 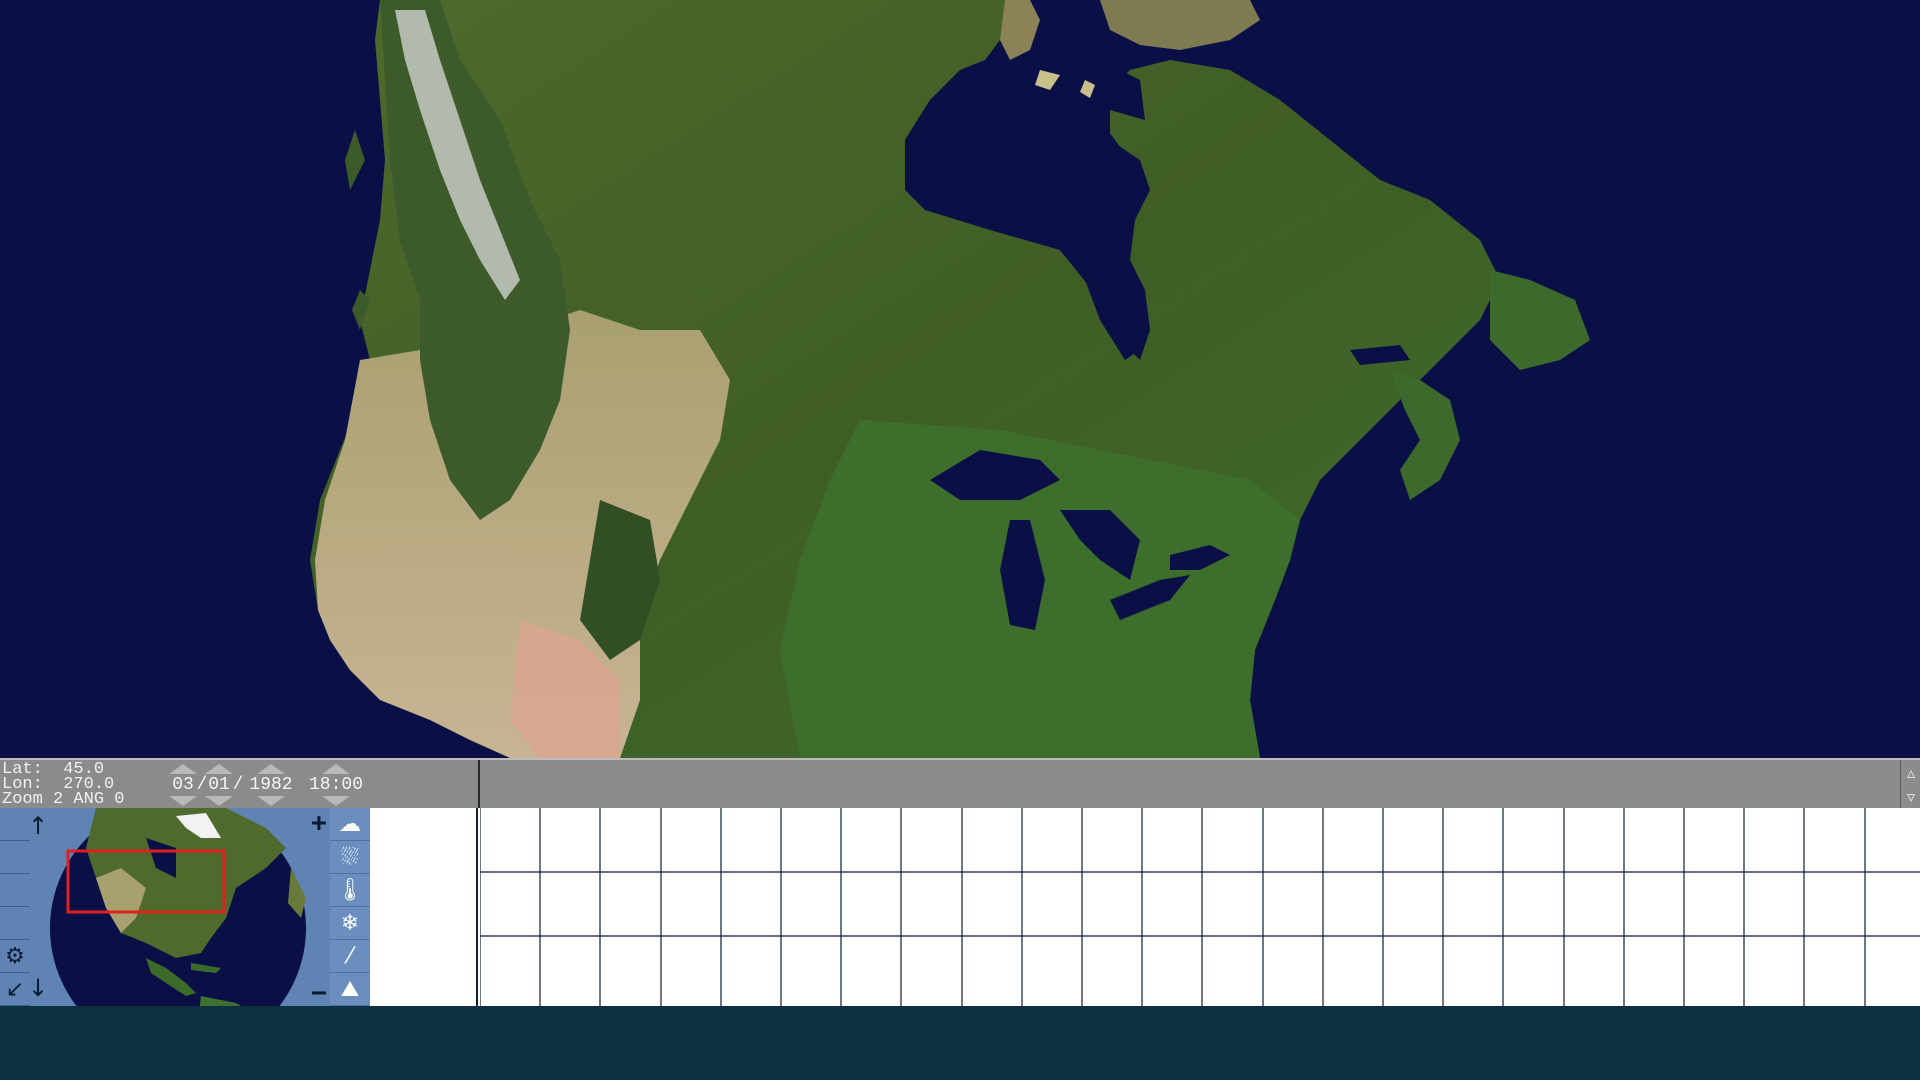 What do you see at coordinates (350, 824) in the screenshot?
I see `cloud-icon: ☁` at bounding box center [350, 824].